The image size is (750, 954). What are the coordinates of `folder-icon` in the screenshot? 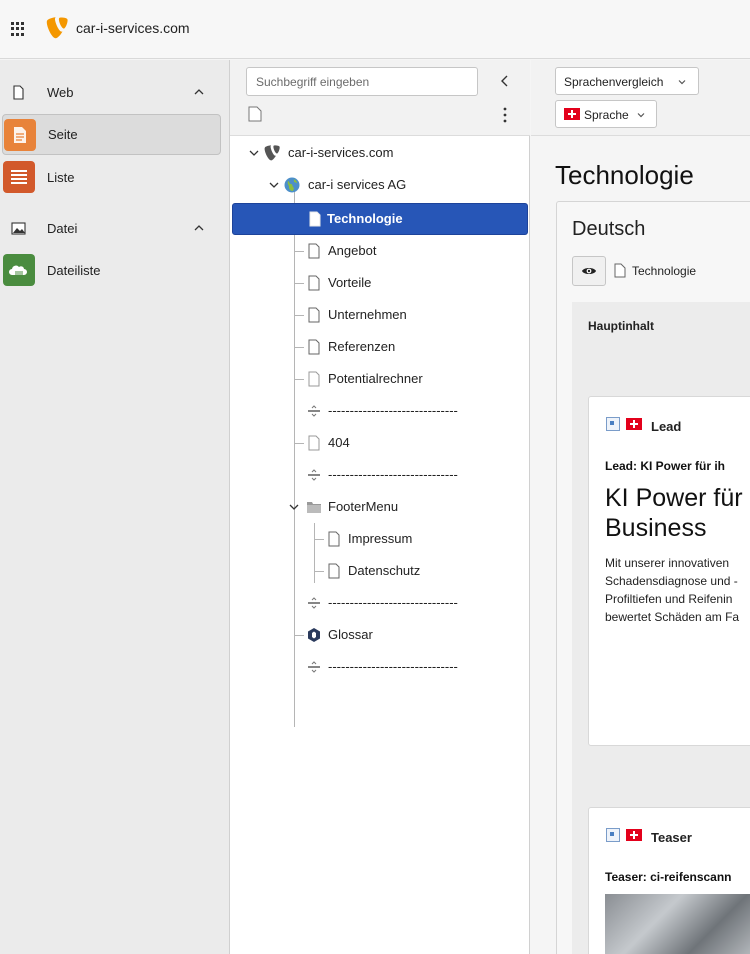 It's located at (314, 507).